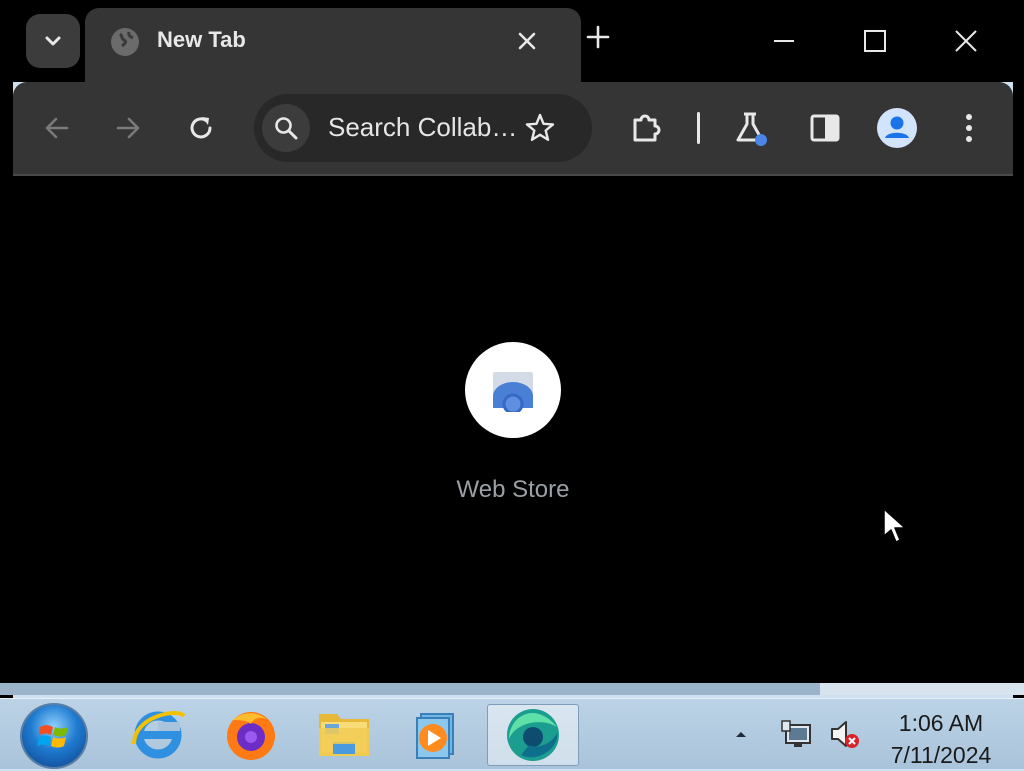  What do you see at coordinates (513, 489) in the screenshot?
I see `shortcut-label: Web Store` at bounding box center [513, 489].